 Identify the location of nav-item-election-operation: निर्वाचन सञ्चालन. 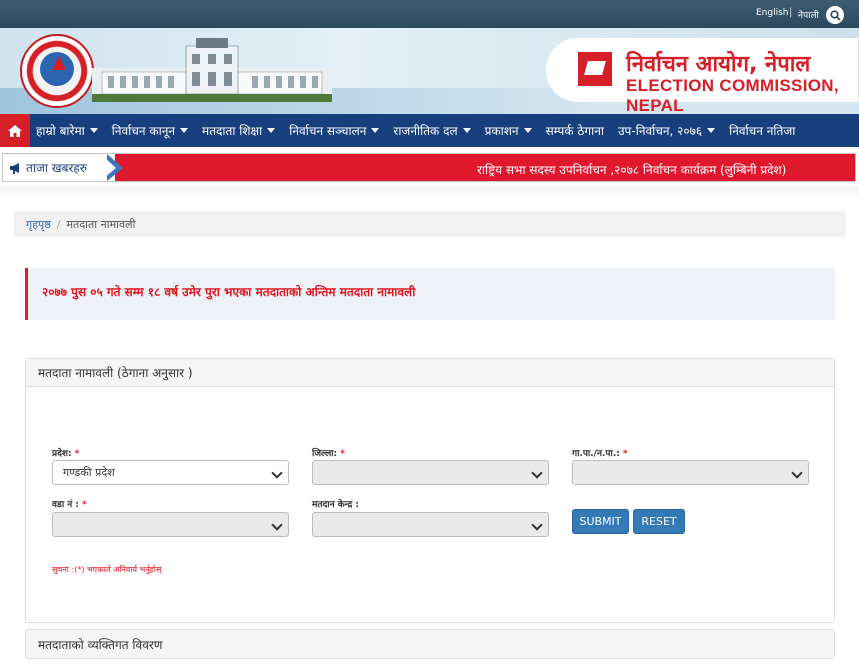
(334, 130).